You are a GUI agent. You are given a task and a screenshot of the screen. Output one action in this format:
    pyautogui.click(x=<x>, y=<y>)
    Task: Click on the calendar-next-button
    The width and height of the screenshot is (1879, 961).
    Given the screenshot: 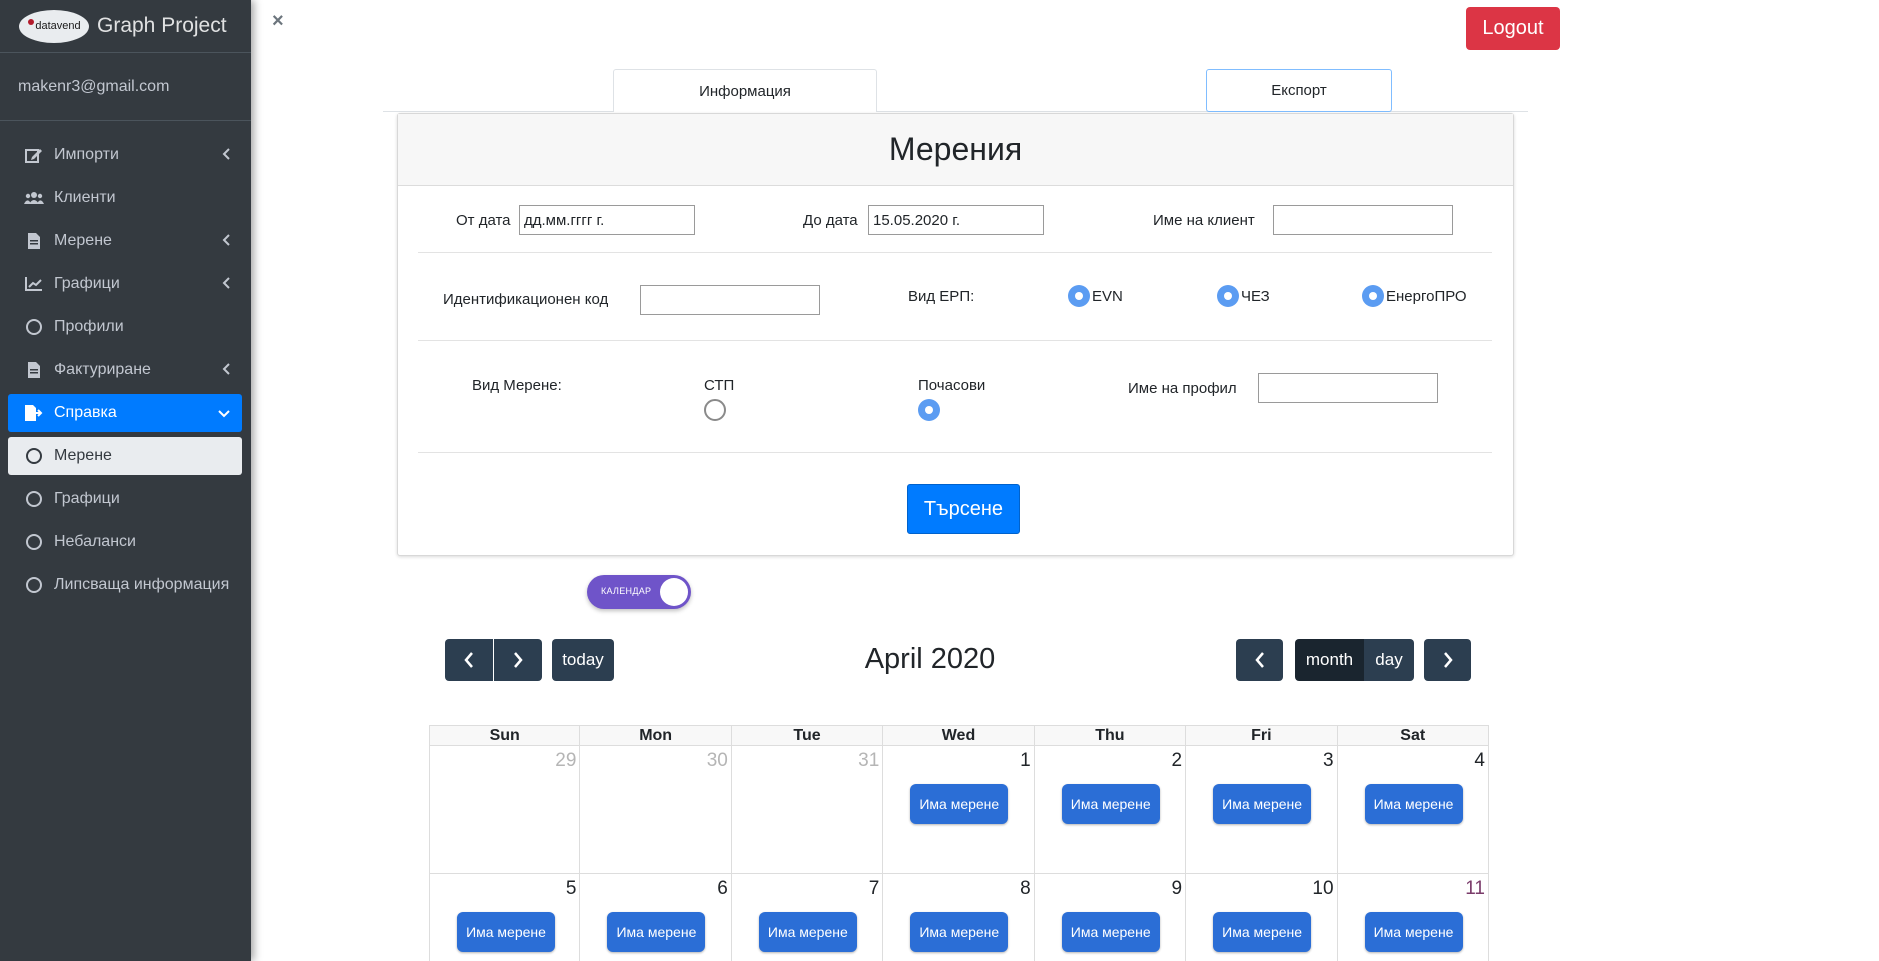 What is the action you would take?
    pyautogui.click(x=518, y=660)
    